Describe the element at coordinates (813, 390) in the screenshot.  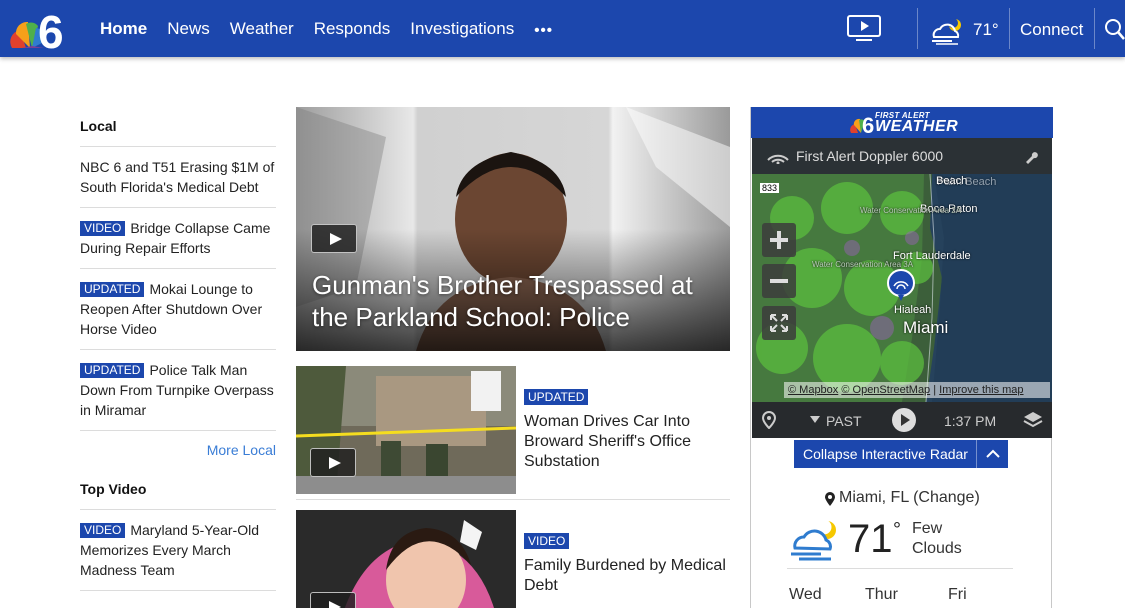
I see `mapbox-link: © Mapbox` at that location.